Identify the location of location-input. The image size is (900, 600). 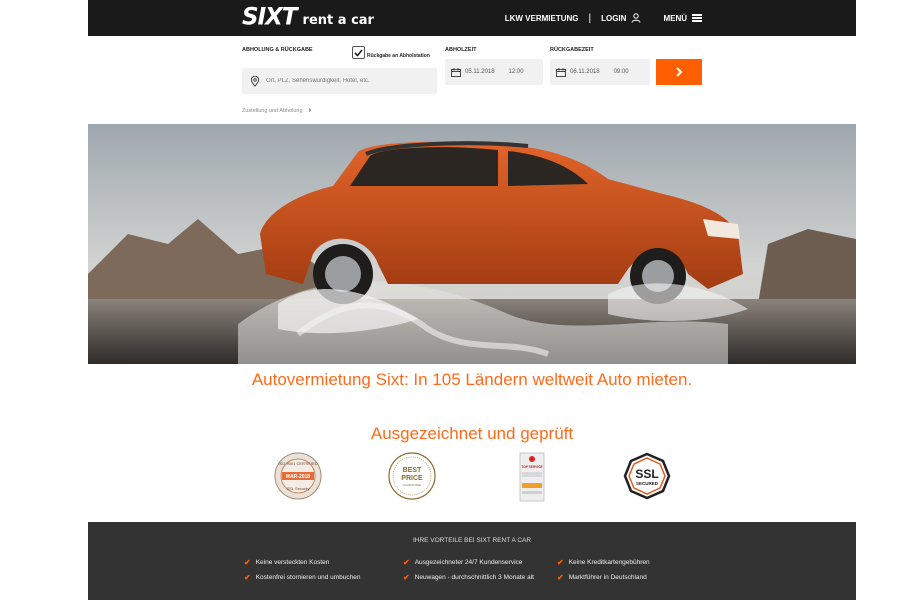
(346, 81).